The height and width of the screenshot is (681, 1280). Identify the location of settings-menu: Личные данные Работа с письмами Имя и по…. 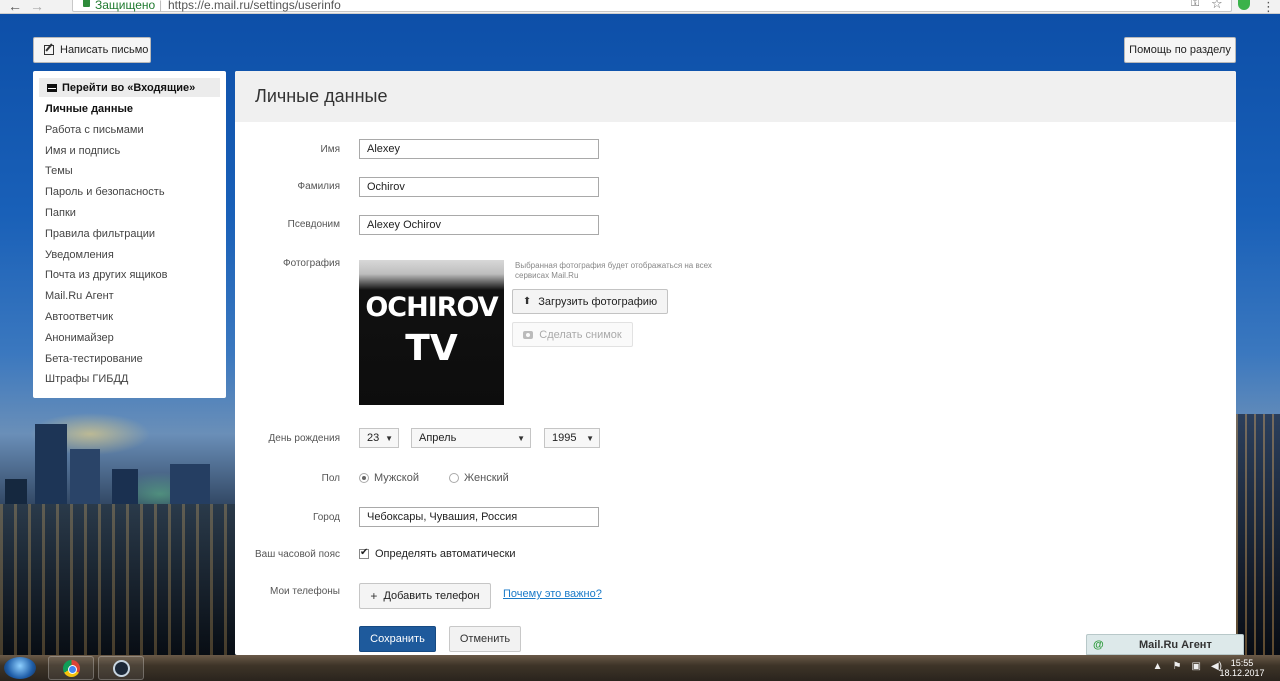
(129, 244).